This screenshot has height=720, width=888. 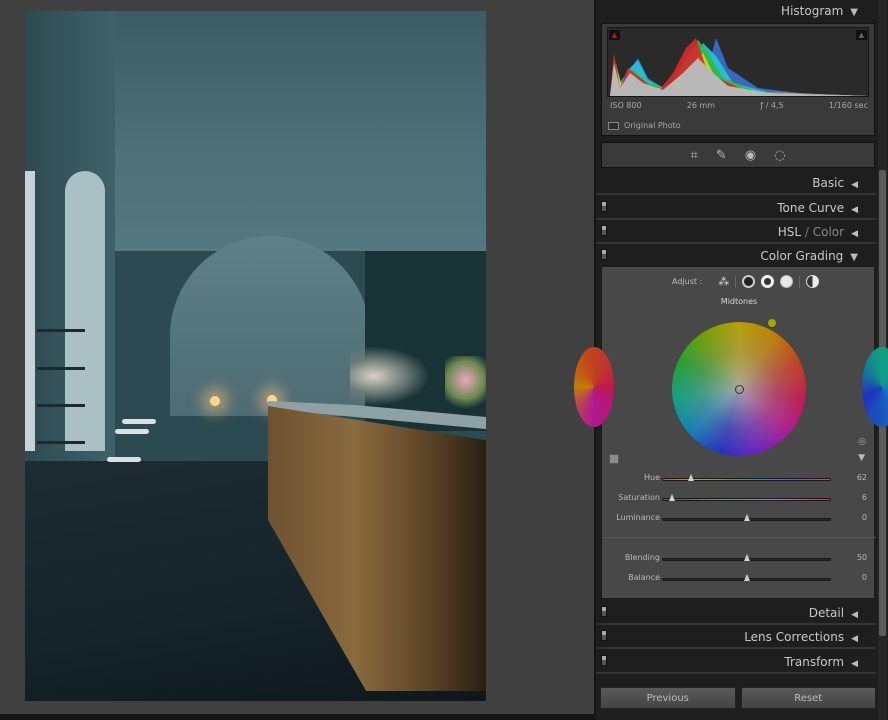 What do you see at coordinates (736, 637) in the screenshot?
I see `section-lens-corrections: Lens Corrections ◀` at bounding box center [736, 637].